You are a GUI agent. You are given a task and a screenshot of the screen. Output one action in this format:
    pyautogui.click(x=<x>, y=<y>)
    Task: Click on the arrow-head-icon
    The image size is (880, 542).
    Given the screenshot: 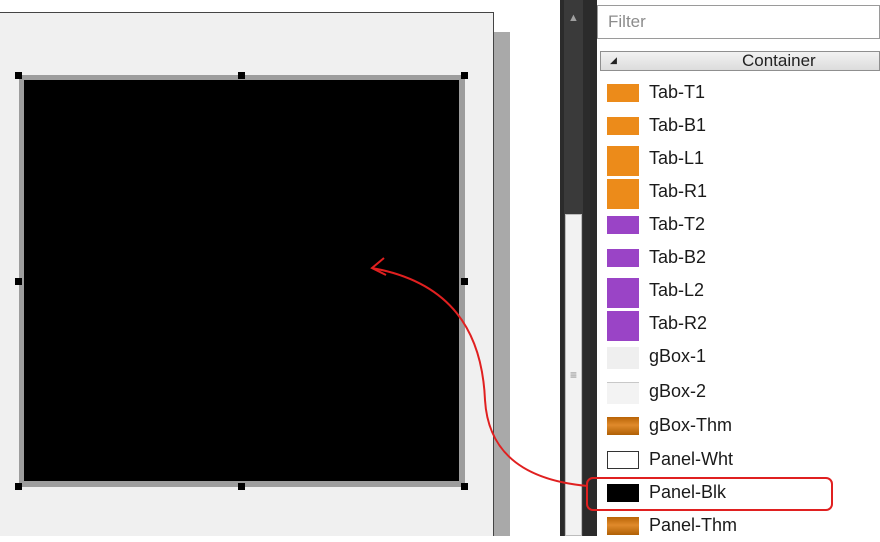 What is the action you would take?
    pyautogui.click(x=378, y=266)
    